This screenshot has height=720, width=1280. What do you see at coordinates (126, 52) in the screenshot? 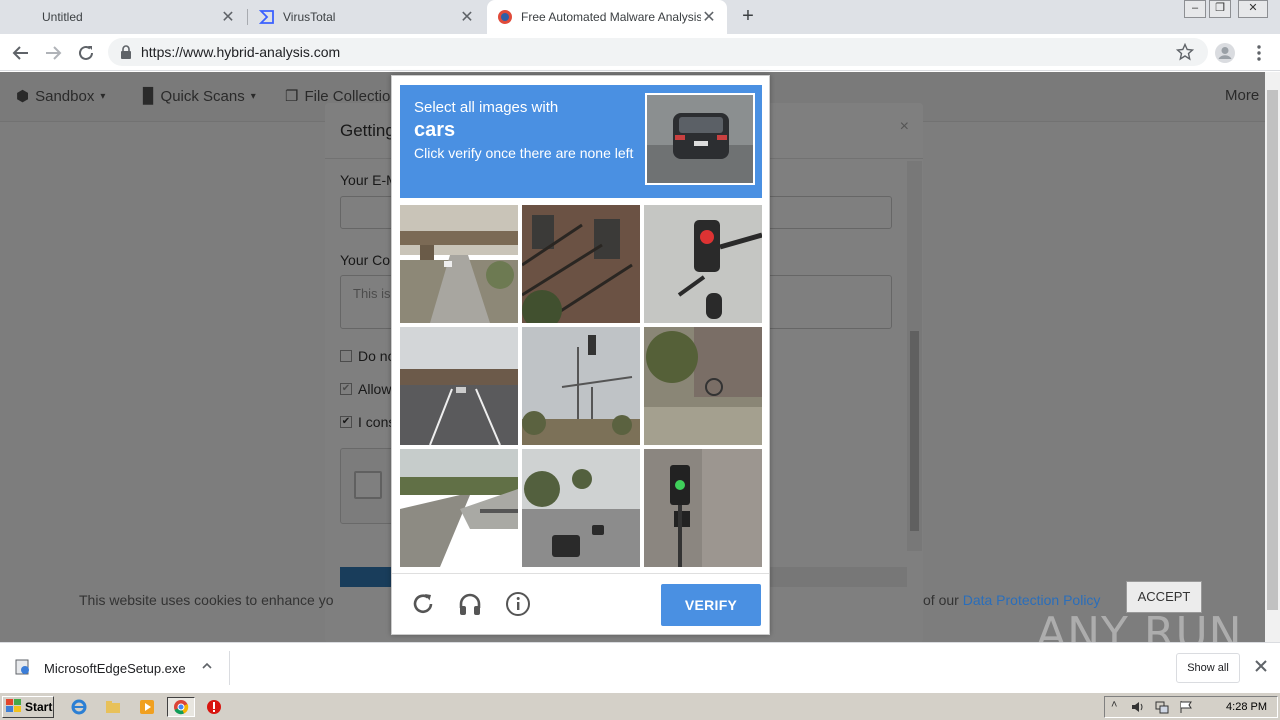
I see `lock-icon` at bounding box center [126, 52].